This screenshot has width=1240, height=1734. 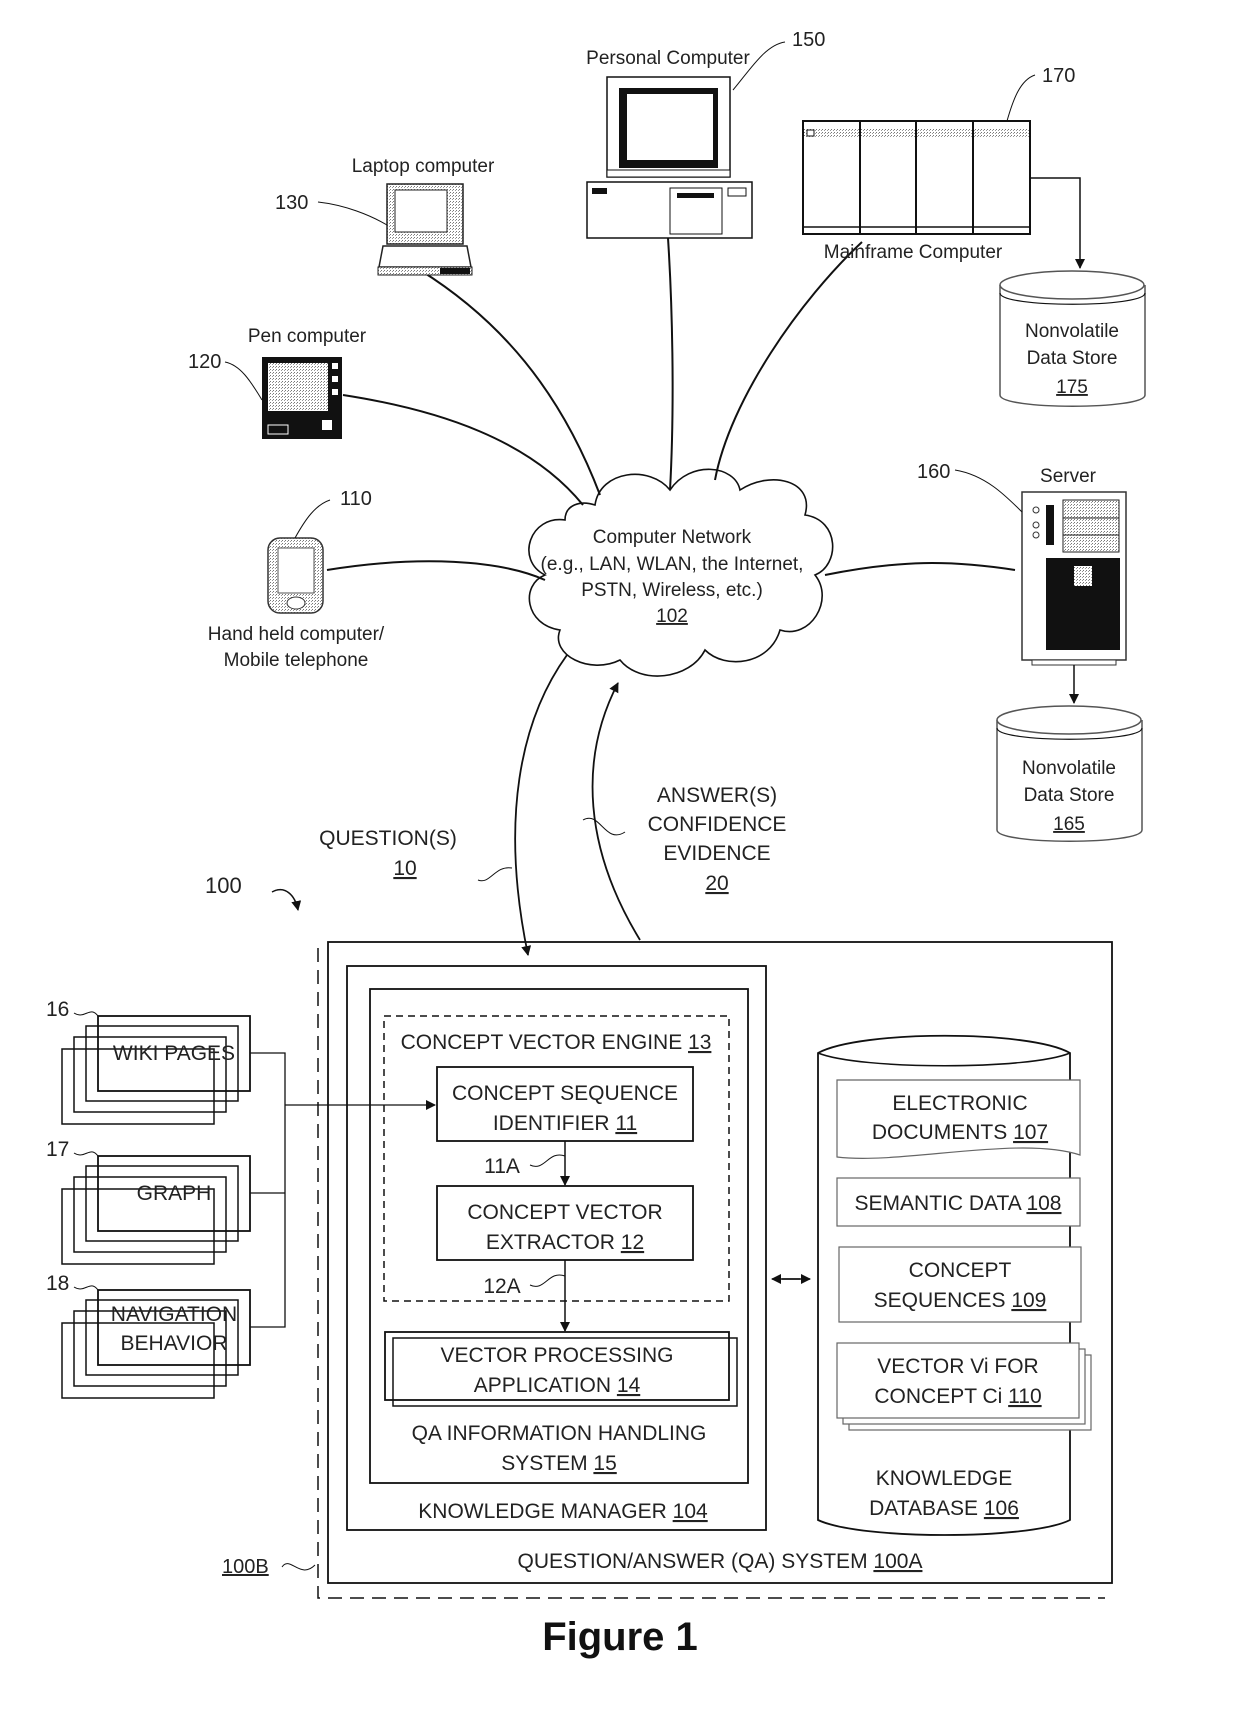 I want to click on answers-ref: 20, so click(x=716, y=883).